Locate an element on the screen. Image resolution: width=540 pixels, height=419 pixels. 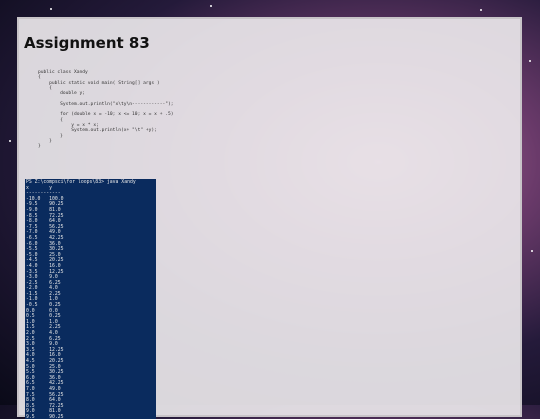
terminal-row: 4.5 20.25 is located at coordinates (45, 361).